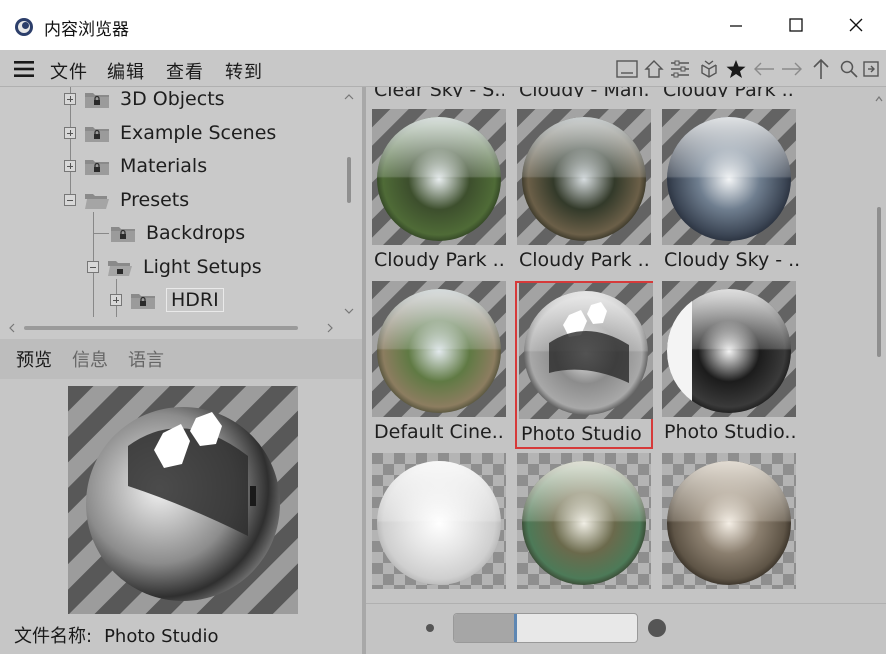 The image size is (886, 661). I want to click on tree-item-hdri: HDRI, so click(167, 300).